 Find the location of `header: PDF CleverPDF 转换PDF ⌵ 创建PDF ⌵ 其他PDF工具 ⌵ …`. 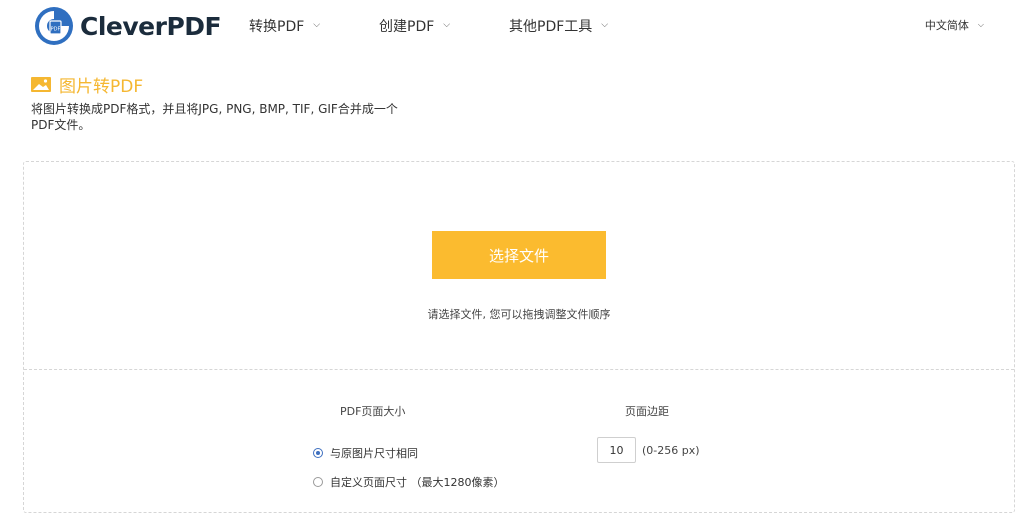

header: PDF CleverPDF 转换PDF ⌵ 创建PDF ⌵ 其他PDF工具 ⌵ … is located at coordinates (512, 28).